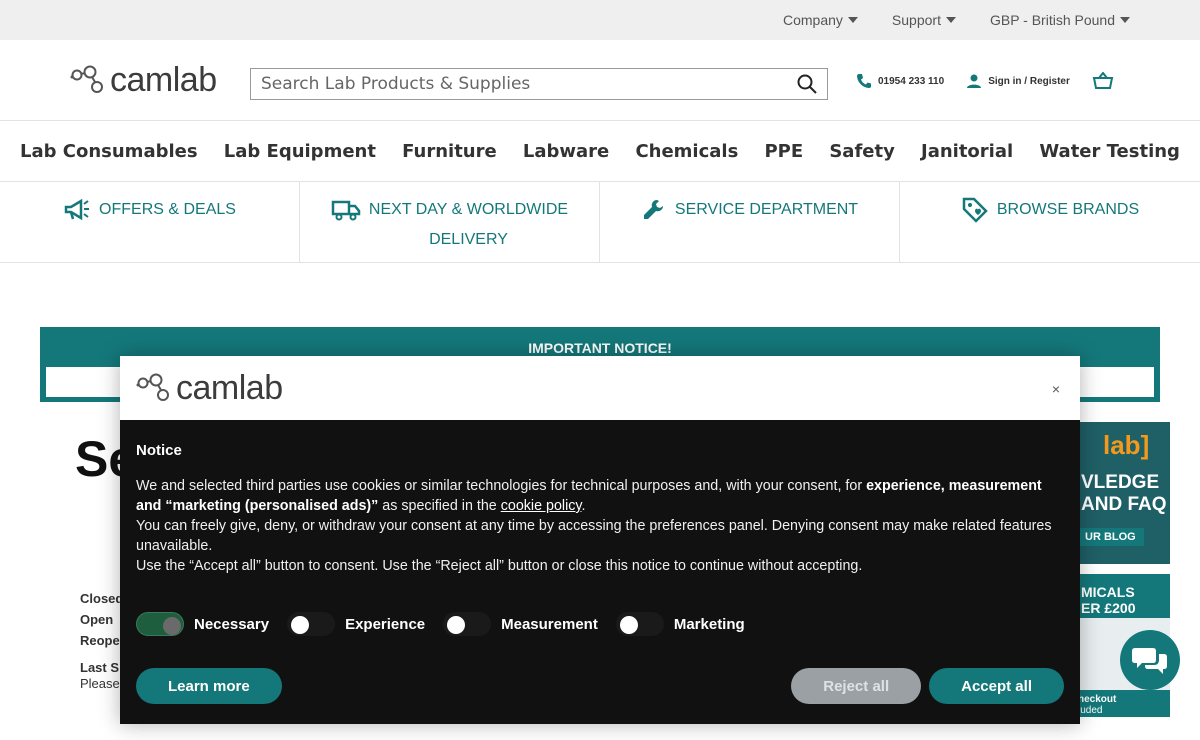  What do you see at coordinates (97, 619) in the screenshot?
I see `bg-line: Open` at bounding box center [97, 619].